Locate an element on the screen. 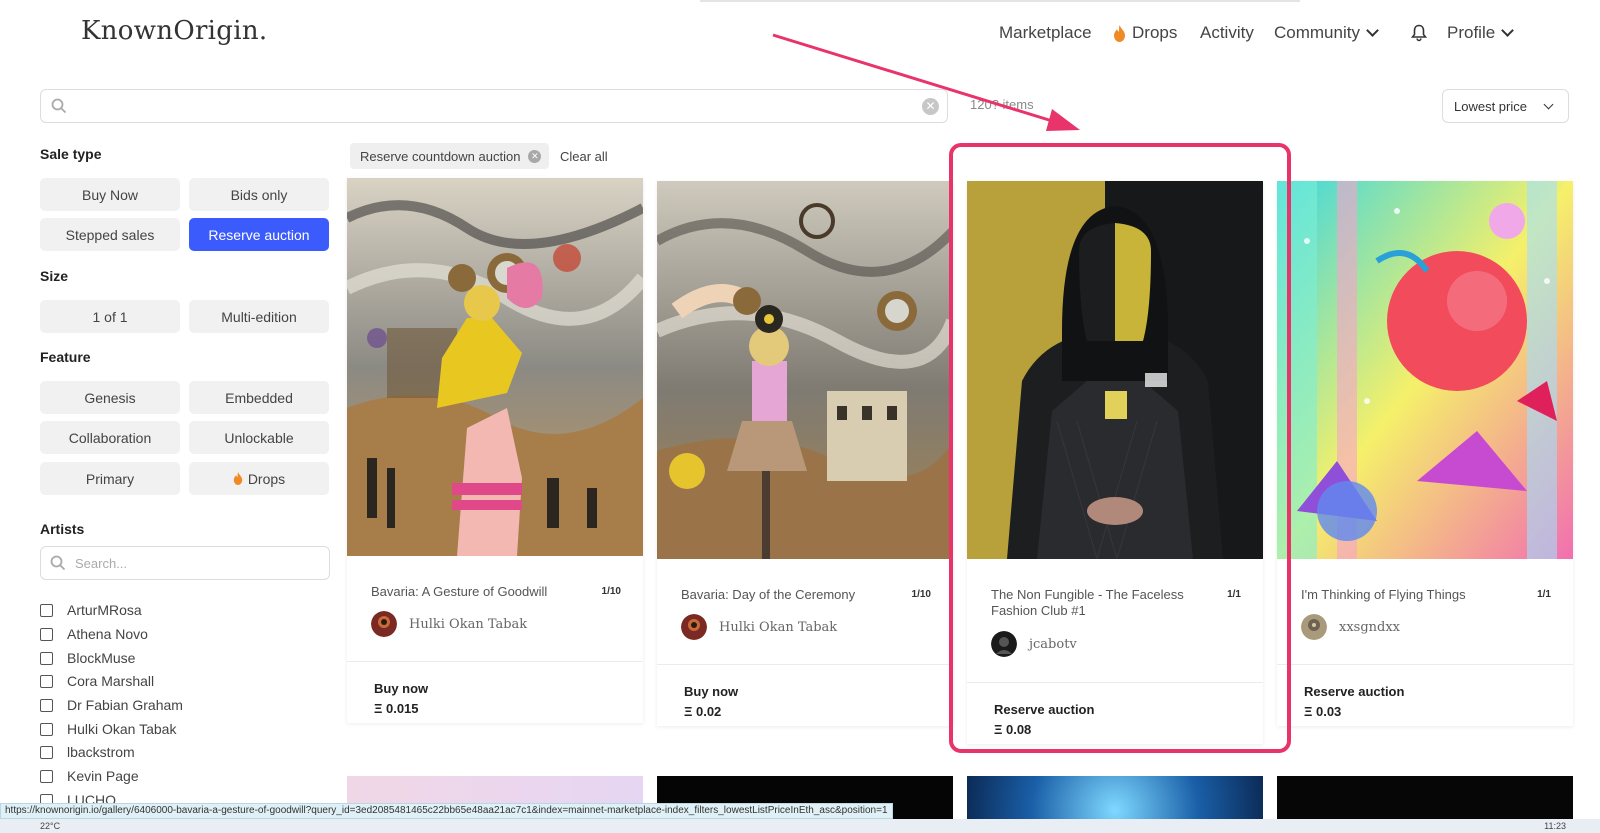  artist-filter-item: lbackstrom is located at coordinates (87, 752).